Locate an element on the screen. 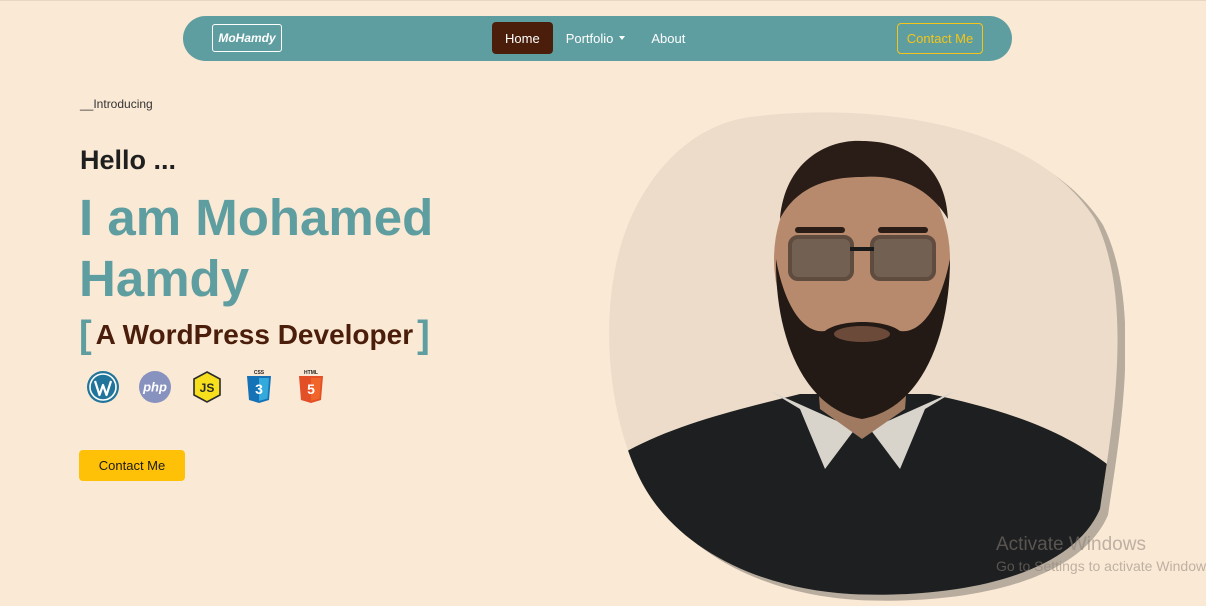 The image size is (1206, 606). nav-home: Home is located at coordinates (522, 38).